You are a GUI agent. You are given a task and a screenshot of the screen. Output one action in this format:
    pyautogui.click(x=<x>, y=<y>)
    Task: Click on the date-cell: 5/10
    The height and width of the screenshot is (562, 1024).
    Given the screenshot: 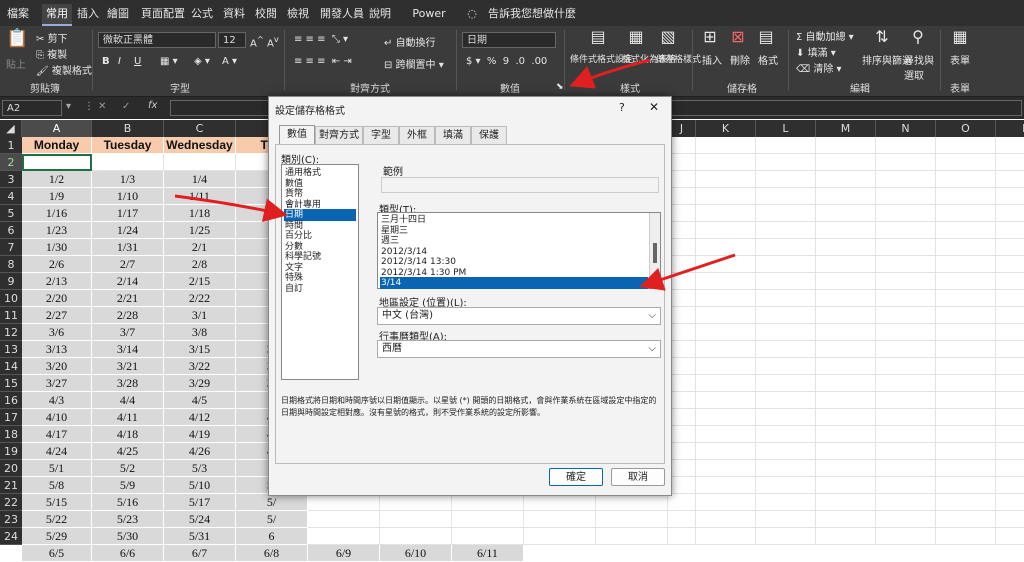 What is the action you would take?
    pyautogui.click(x=200, y=485)
    